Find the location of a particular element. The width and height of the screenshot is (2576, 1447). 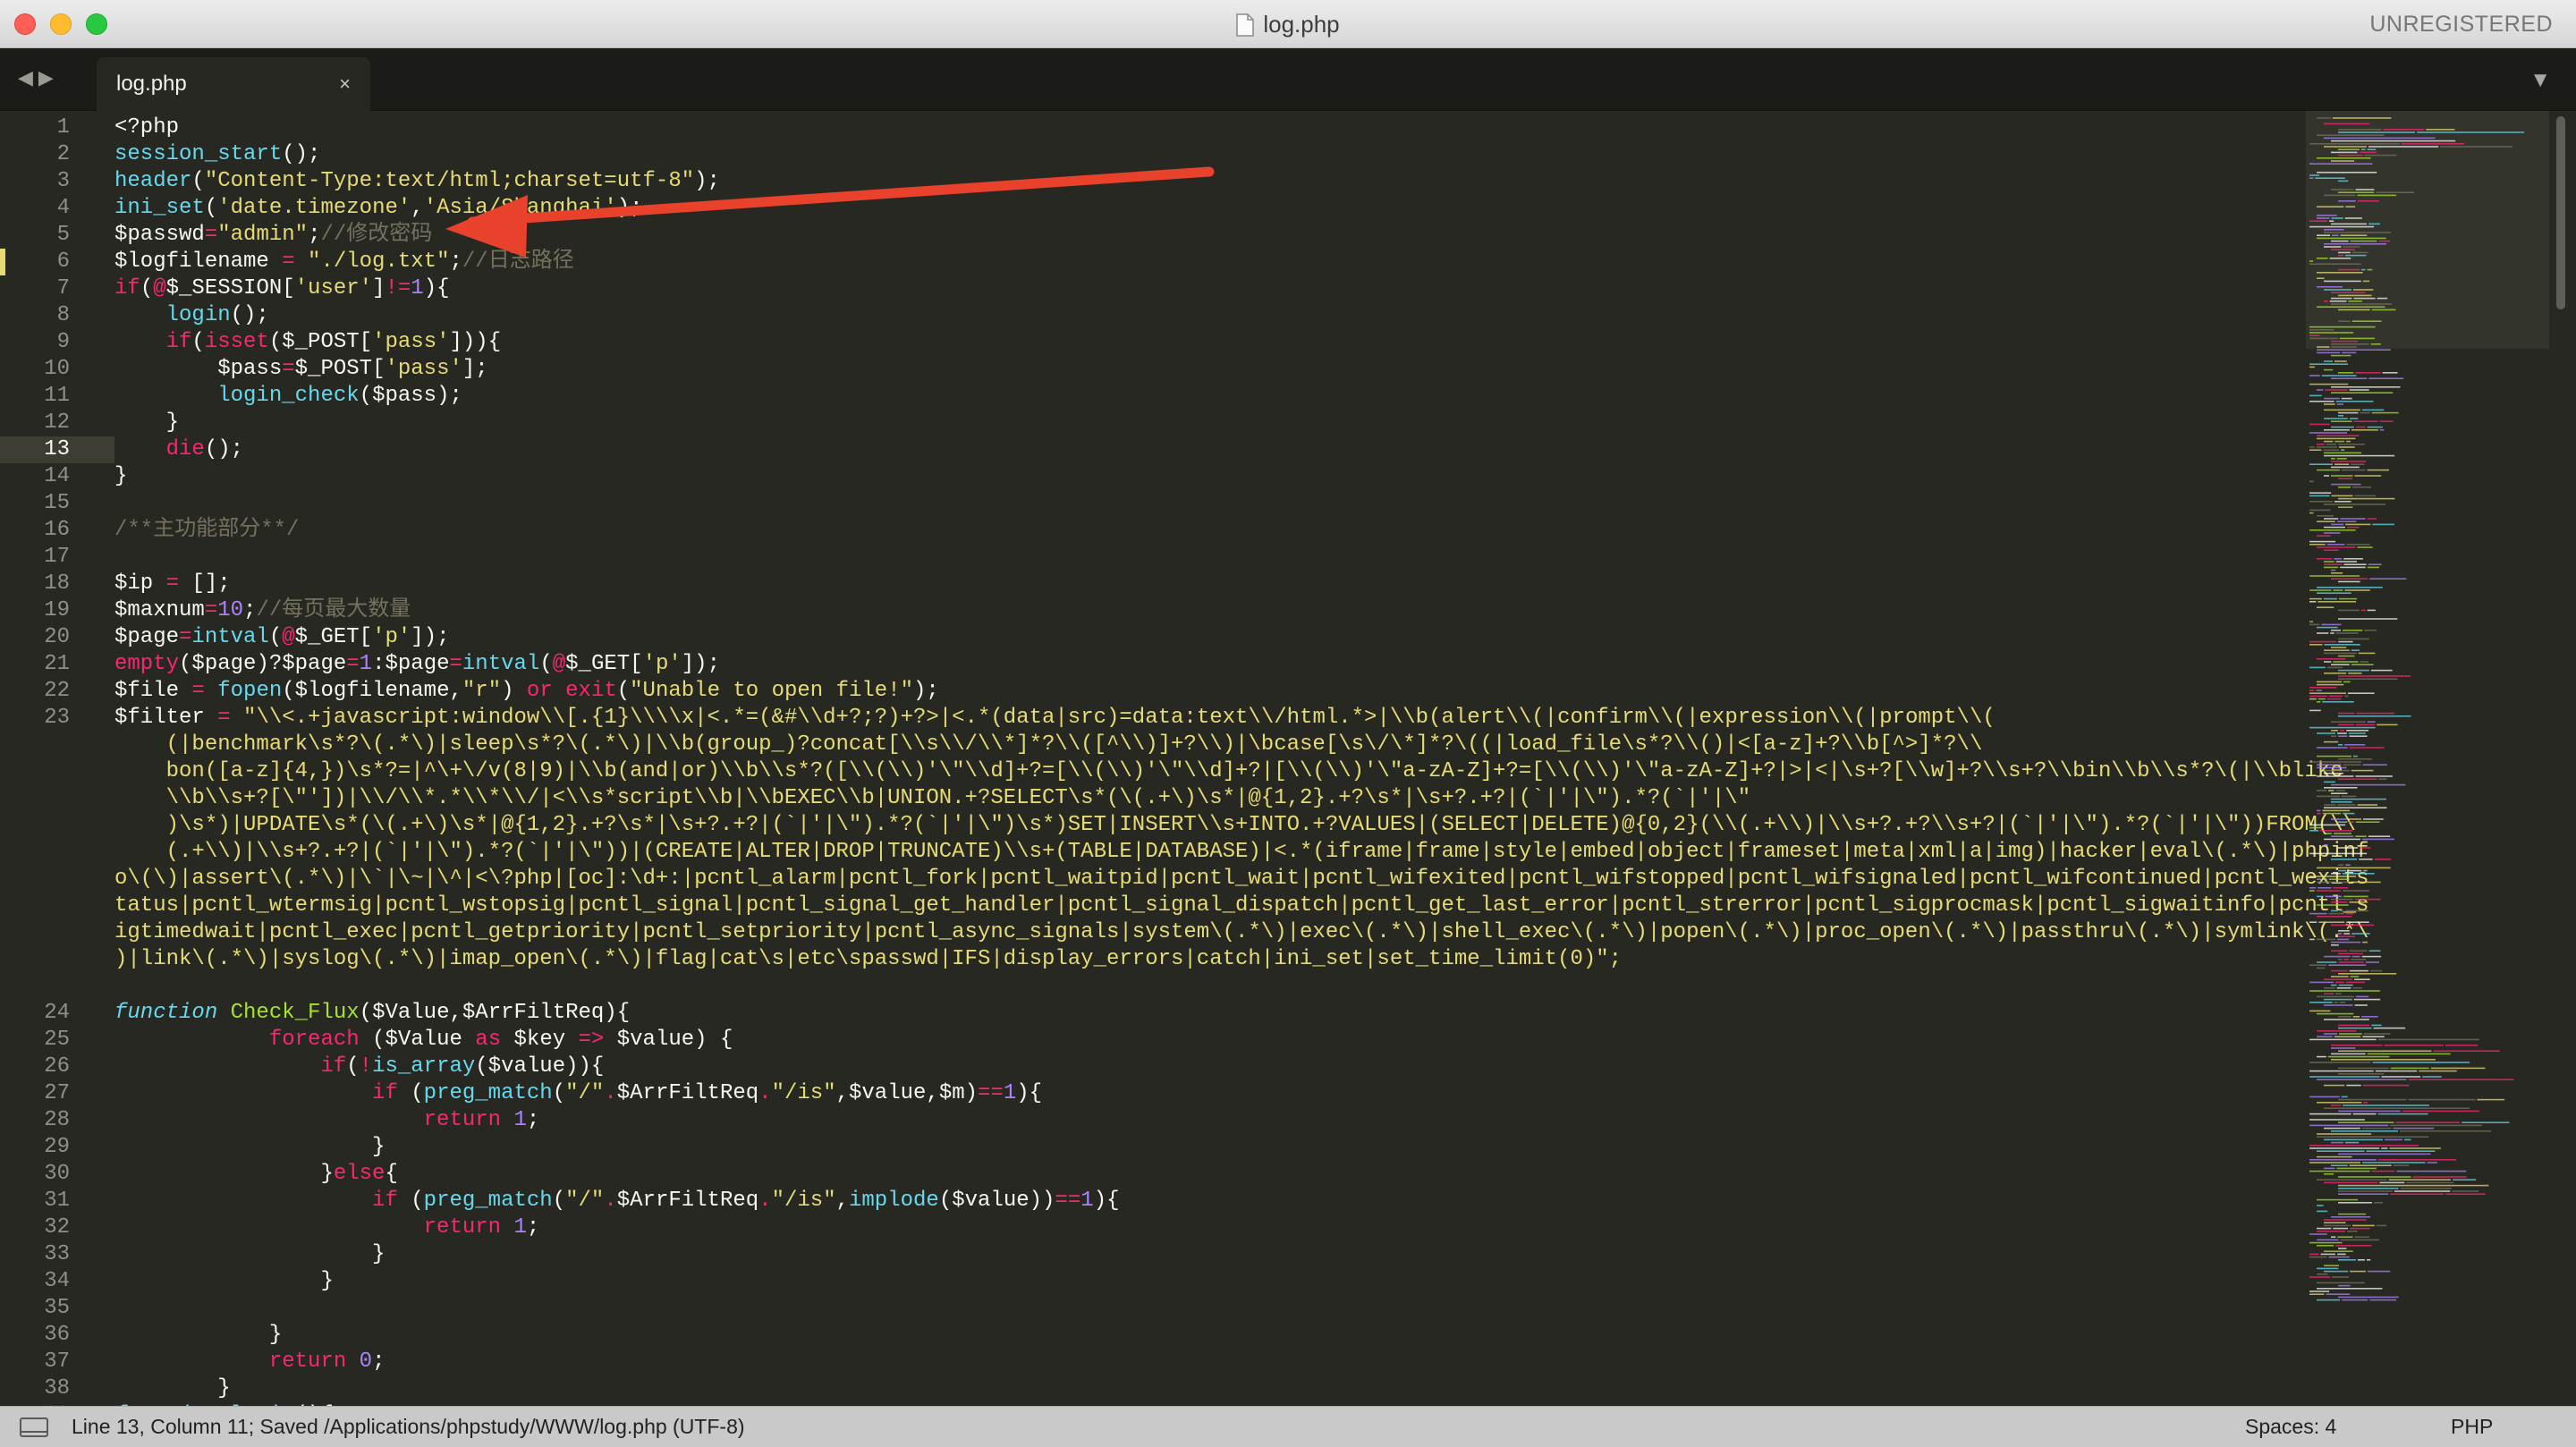

tab-navigation: ◀▶ is located at coordinates (38, 77).